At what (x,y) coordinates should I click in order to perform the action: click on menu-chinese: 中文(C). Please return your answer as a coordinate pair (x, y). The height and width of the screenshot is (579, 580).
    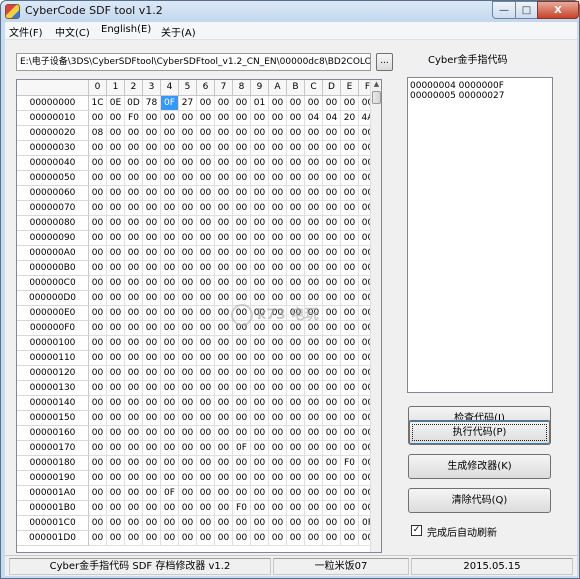
    Looking at the image, I should click on (72, 31).